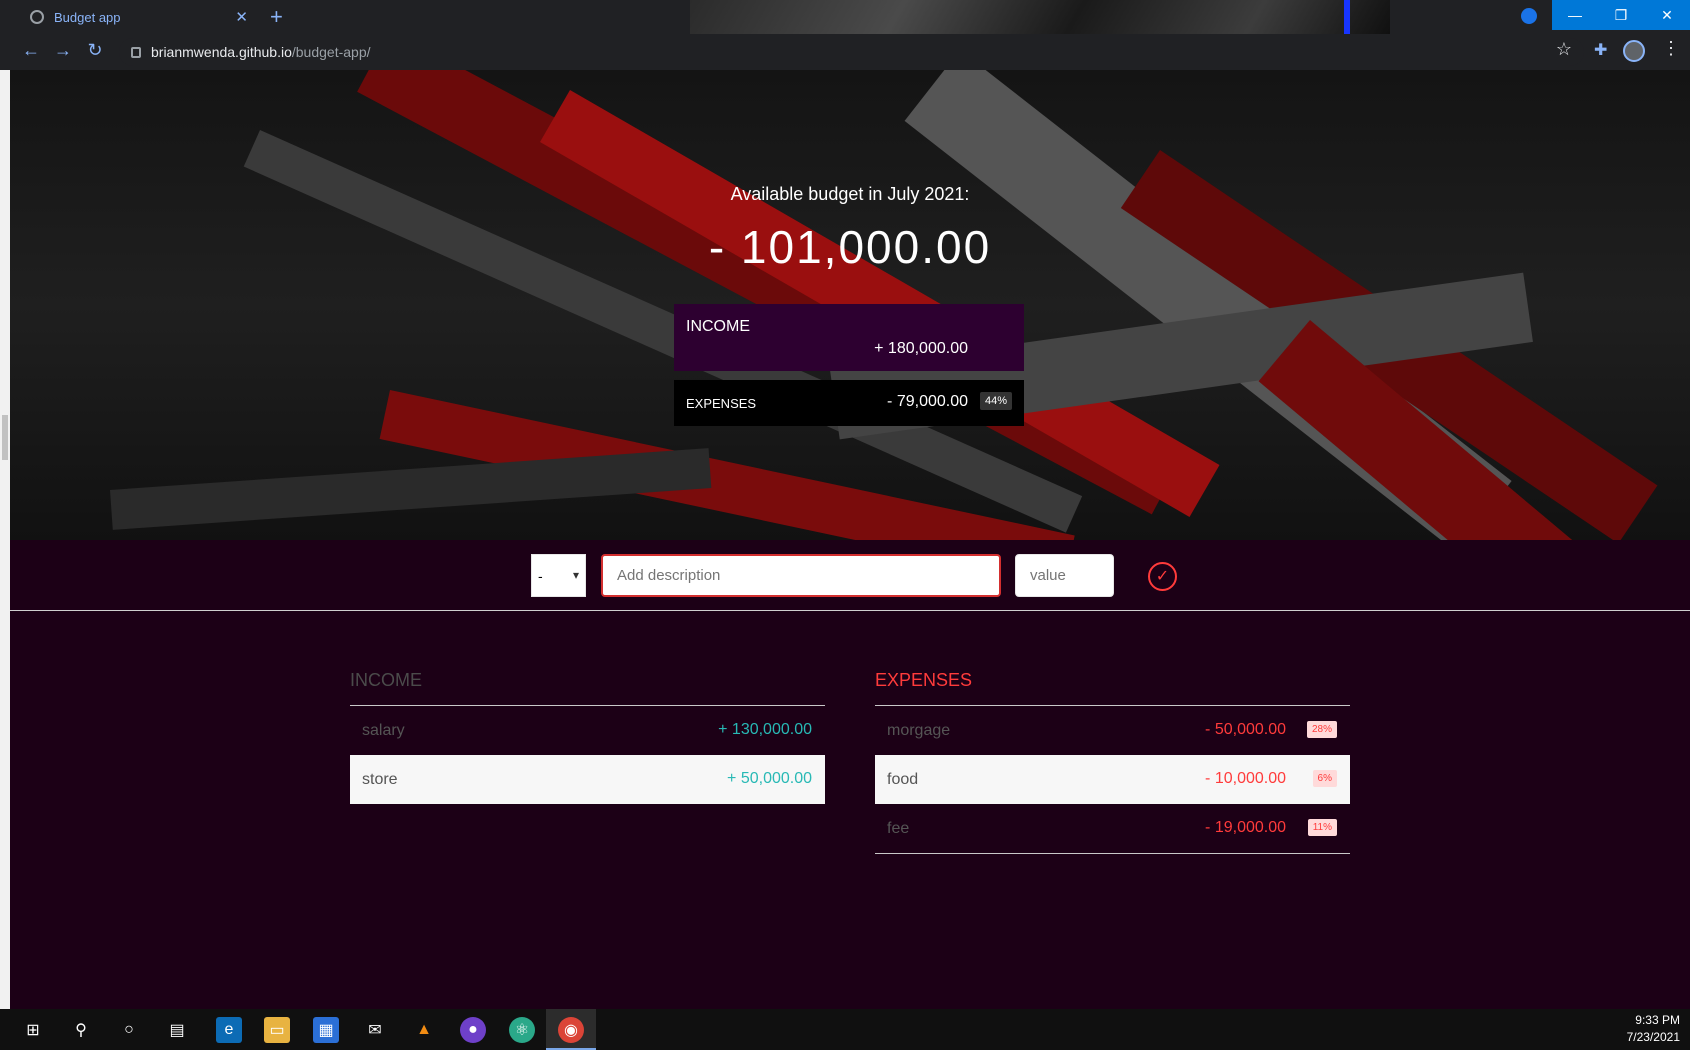 The height and width of the screenshot is (1050, 1690). I want to click on tab-title: Budget app, so click(87, 17).